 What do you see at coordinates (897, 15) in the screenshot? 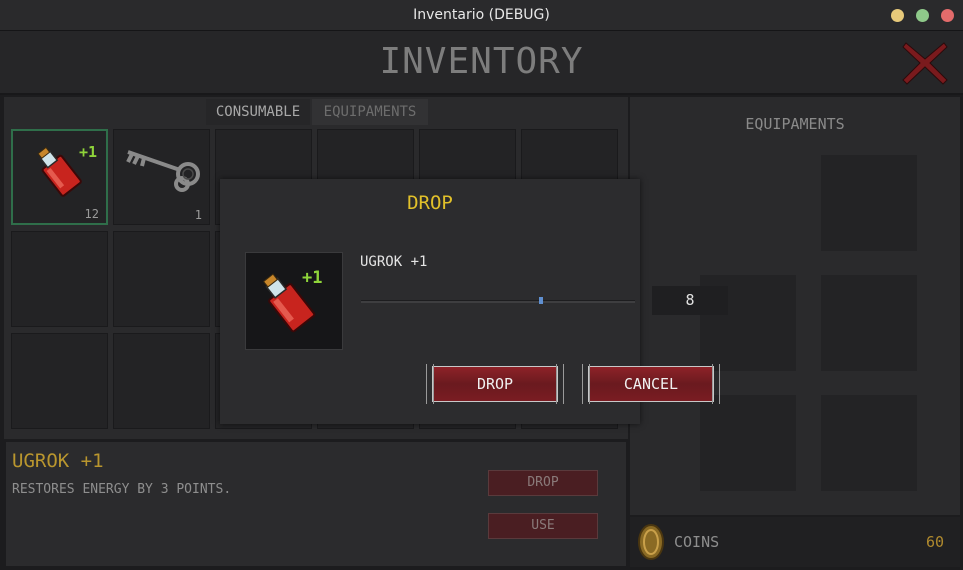
I see `minimize-button` at bounding box center [897, 15].